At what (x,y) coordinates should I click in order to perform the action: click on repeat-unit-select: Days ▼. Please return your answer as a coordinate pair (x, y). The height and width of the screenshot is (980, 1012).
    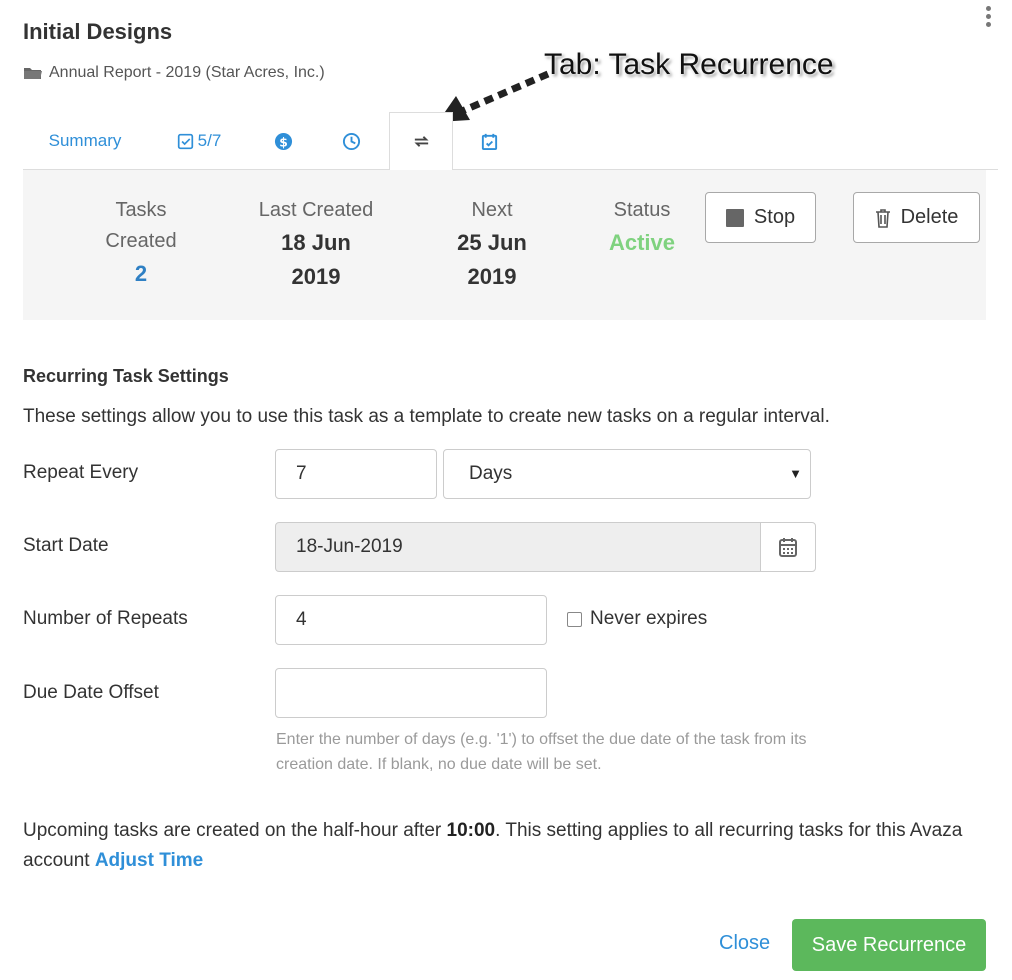
    Looking at the image, I should click on (627, 474).